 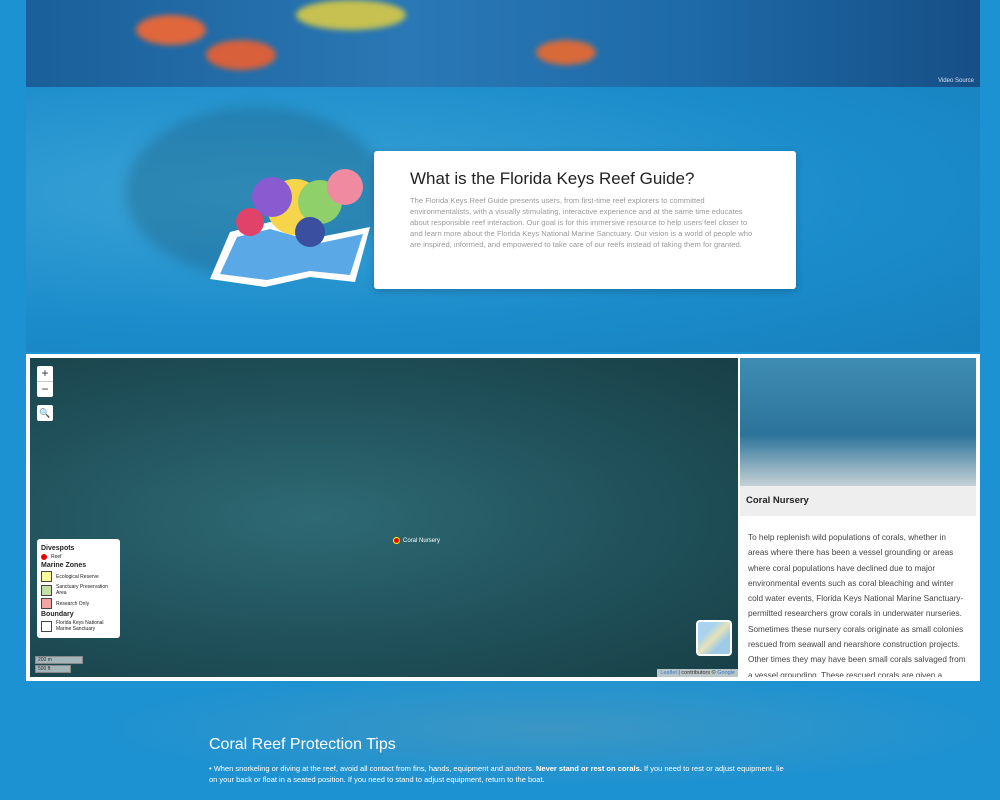 I want to click on swatch-sanctuary-preservation, so click(x=46, y=590).